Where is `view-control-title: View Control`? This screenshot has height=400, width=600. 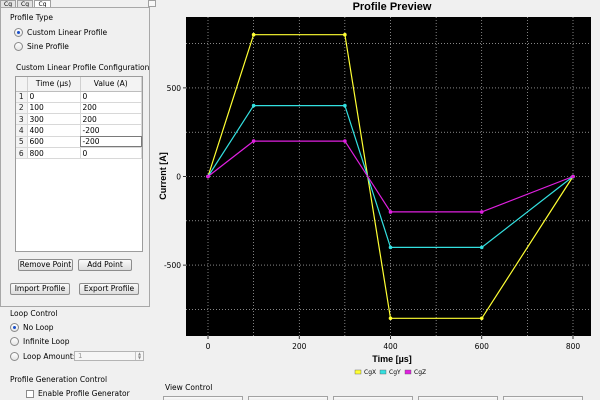 view-control-title: View Control is located at coordinates (189, 387).